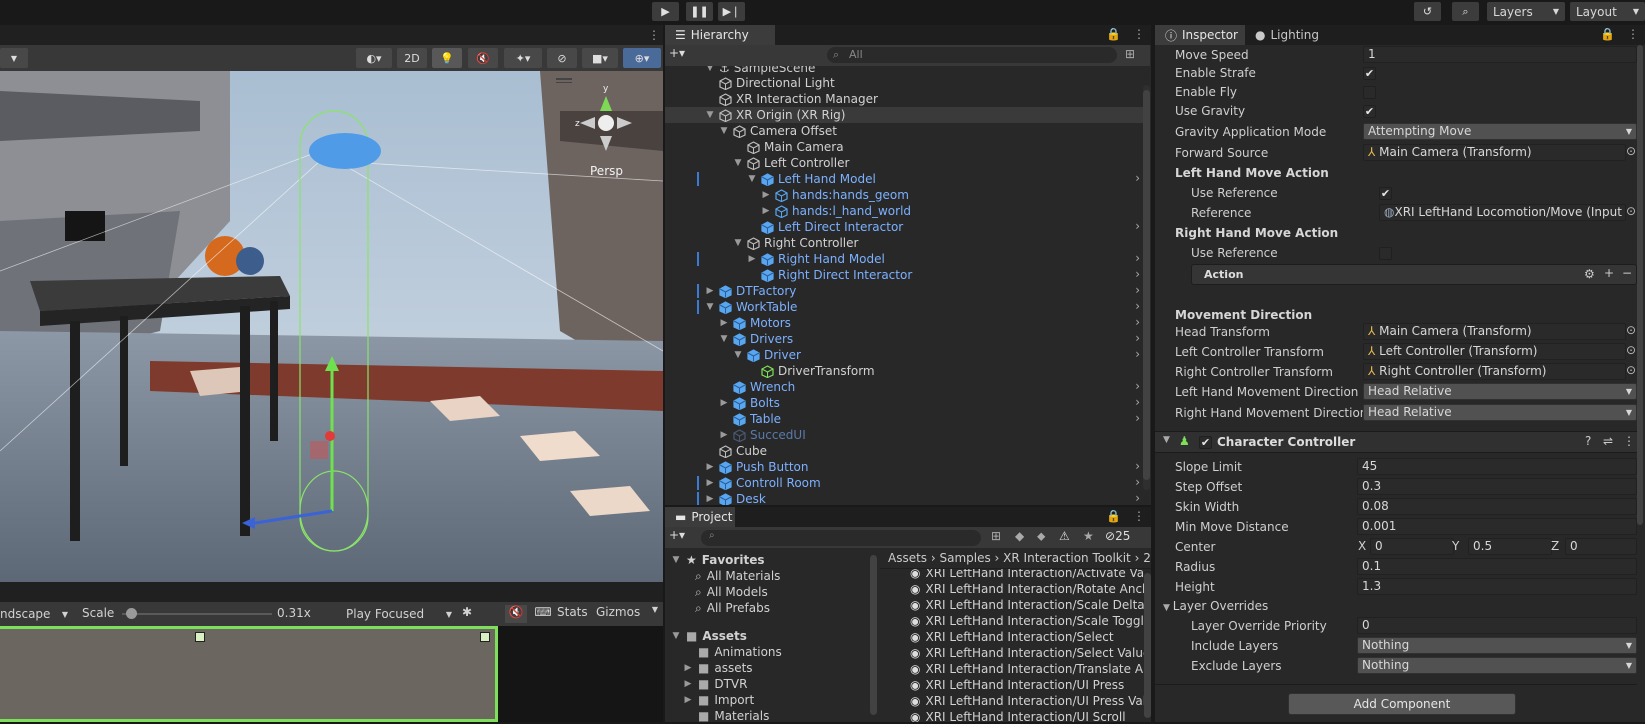  What do you see at coordinates (1215, 606) in the screenshot?
I see `layer-overrides-foldout: ▼ Layer Overrides` at bounding box center [1215, 606].